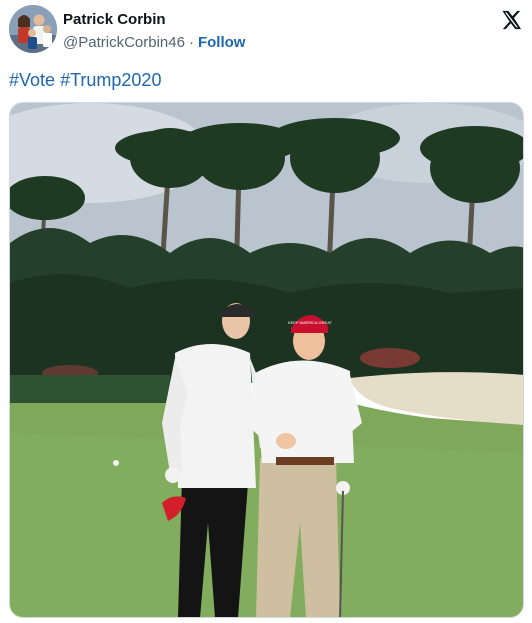 Image resolution: width=532 pixels, height=623 pixels. What do you see at coordinates (124, 42) in the screenshot?
I see `author-handle: @PatrickCorbin46` at bounding box center [124, 42].